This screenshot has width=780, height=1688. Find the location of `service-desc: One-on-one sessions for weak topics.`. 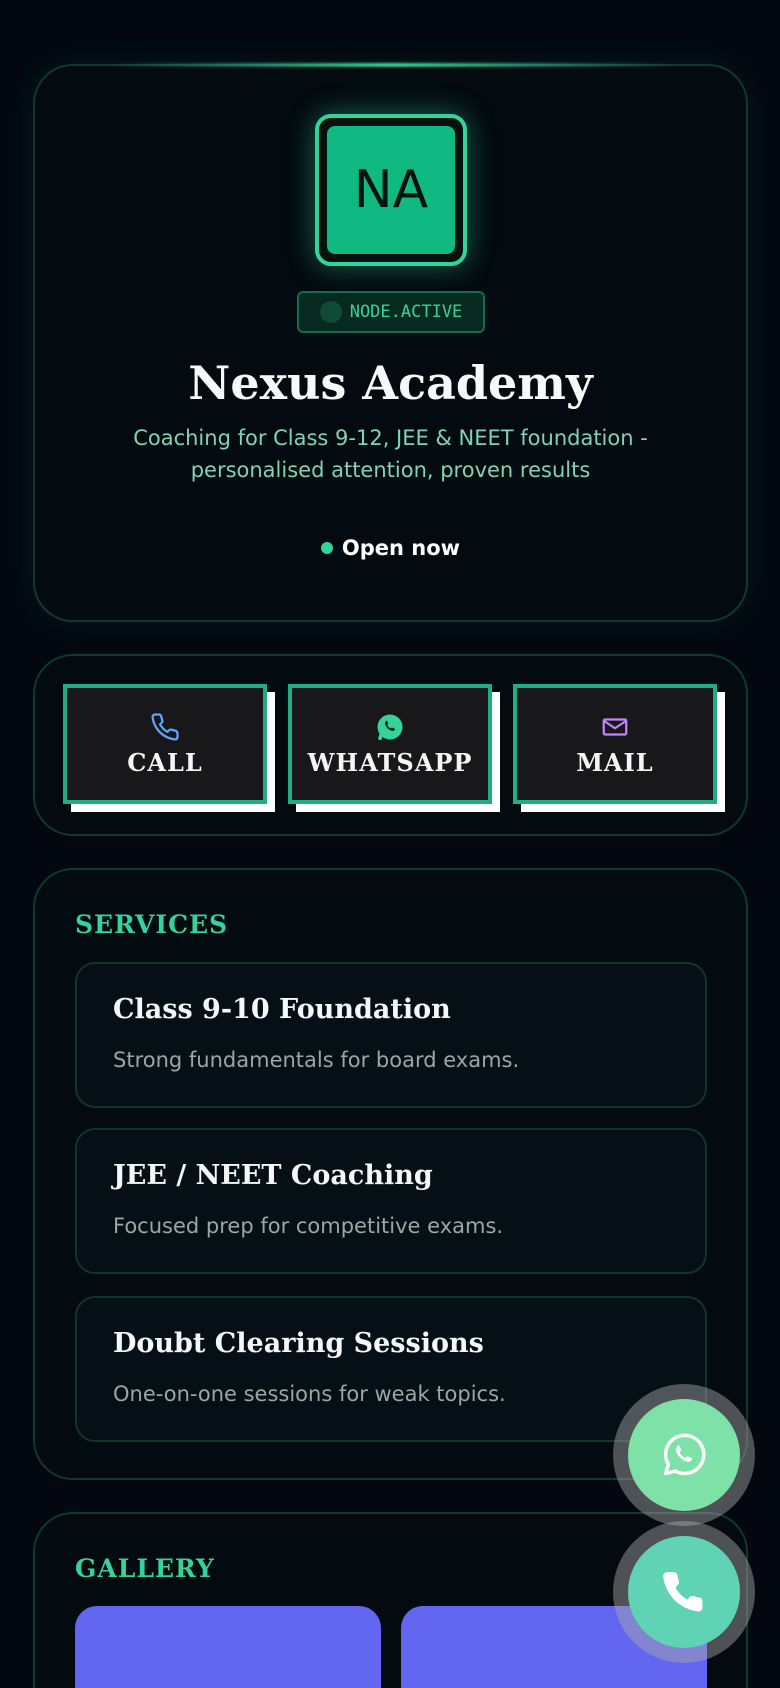

service-desc: One-on-one sessions for weak topics. is located at coordinates (309, 1394).